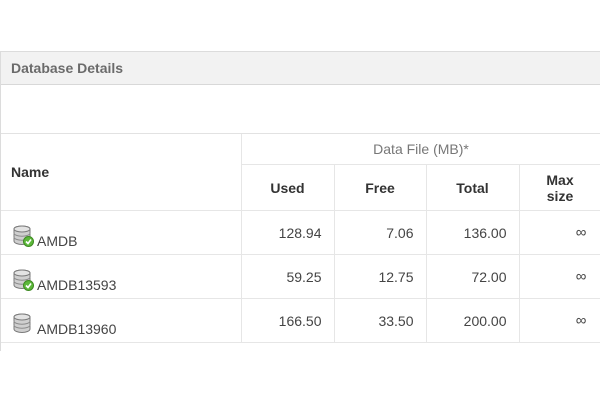 This screenshot has height=401, width=600. What do you see at coordinates (380, 232) in the screenshot?
I see `free-cell: 7.06` at bounding box center [380, 232].